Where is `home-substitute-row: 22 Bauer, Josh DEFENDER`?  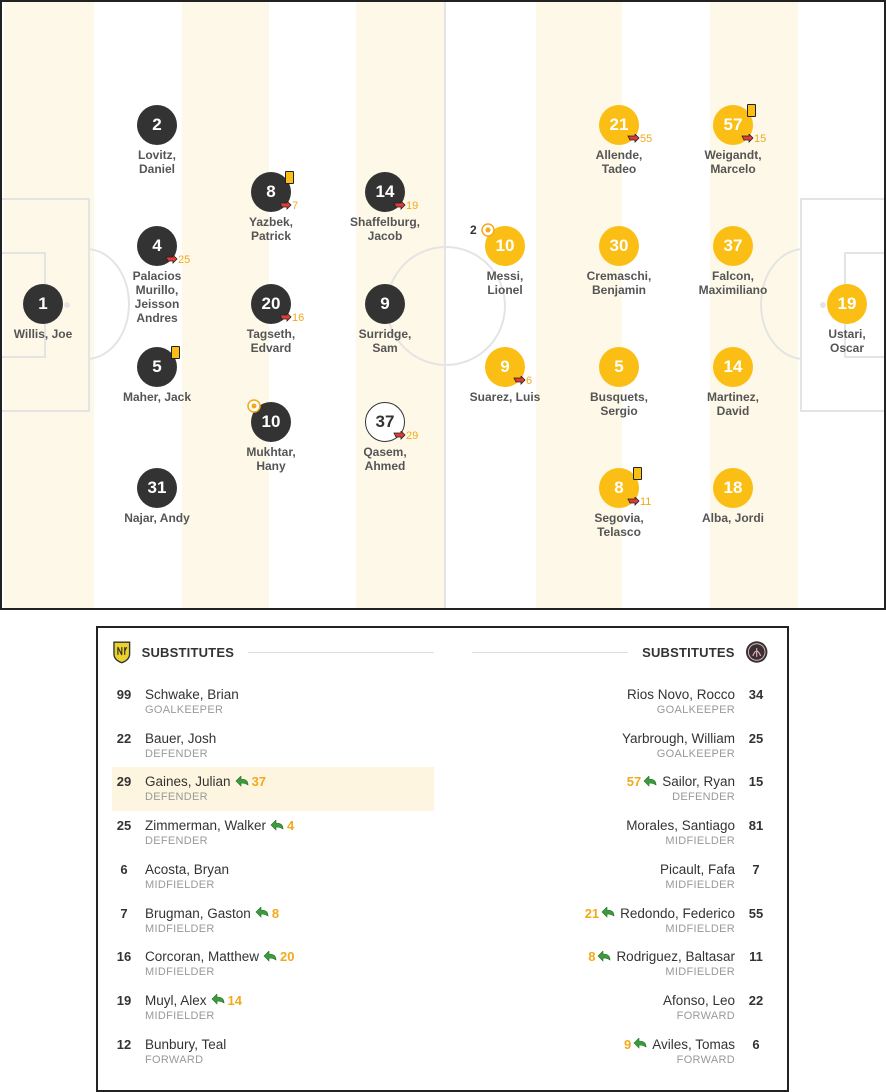 home-substitute-row: 22 Bauer, Josh DEFENDER is located at coordinates (273, 746).